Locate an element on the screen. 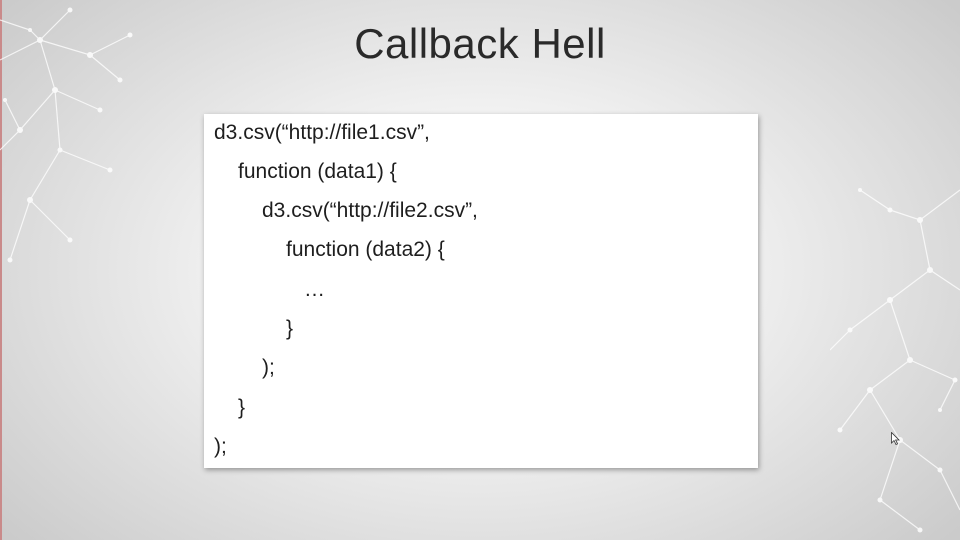 Image resolution: width=960 pixels, height=540 pixels. code-line-4: function (data2) { is located at coordinates (365, 249).